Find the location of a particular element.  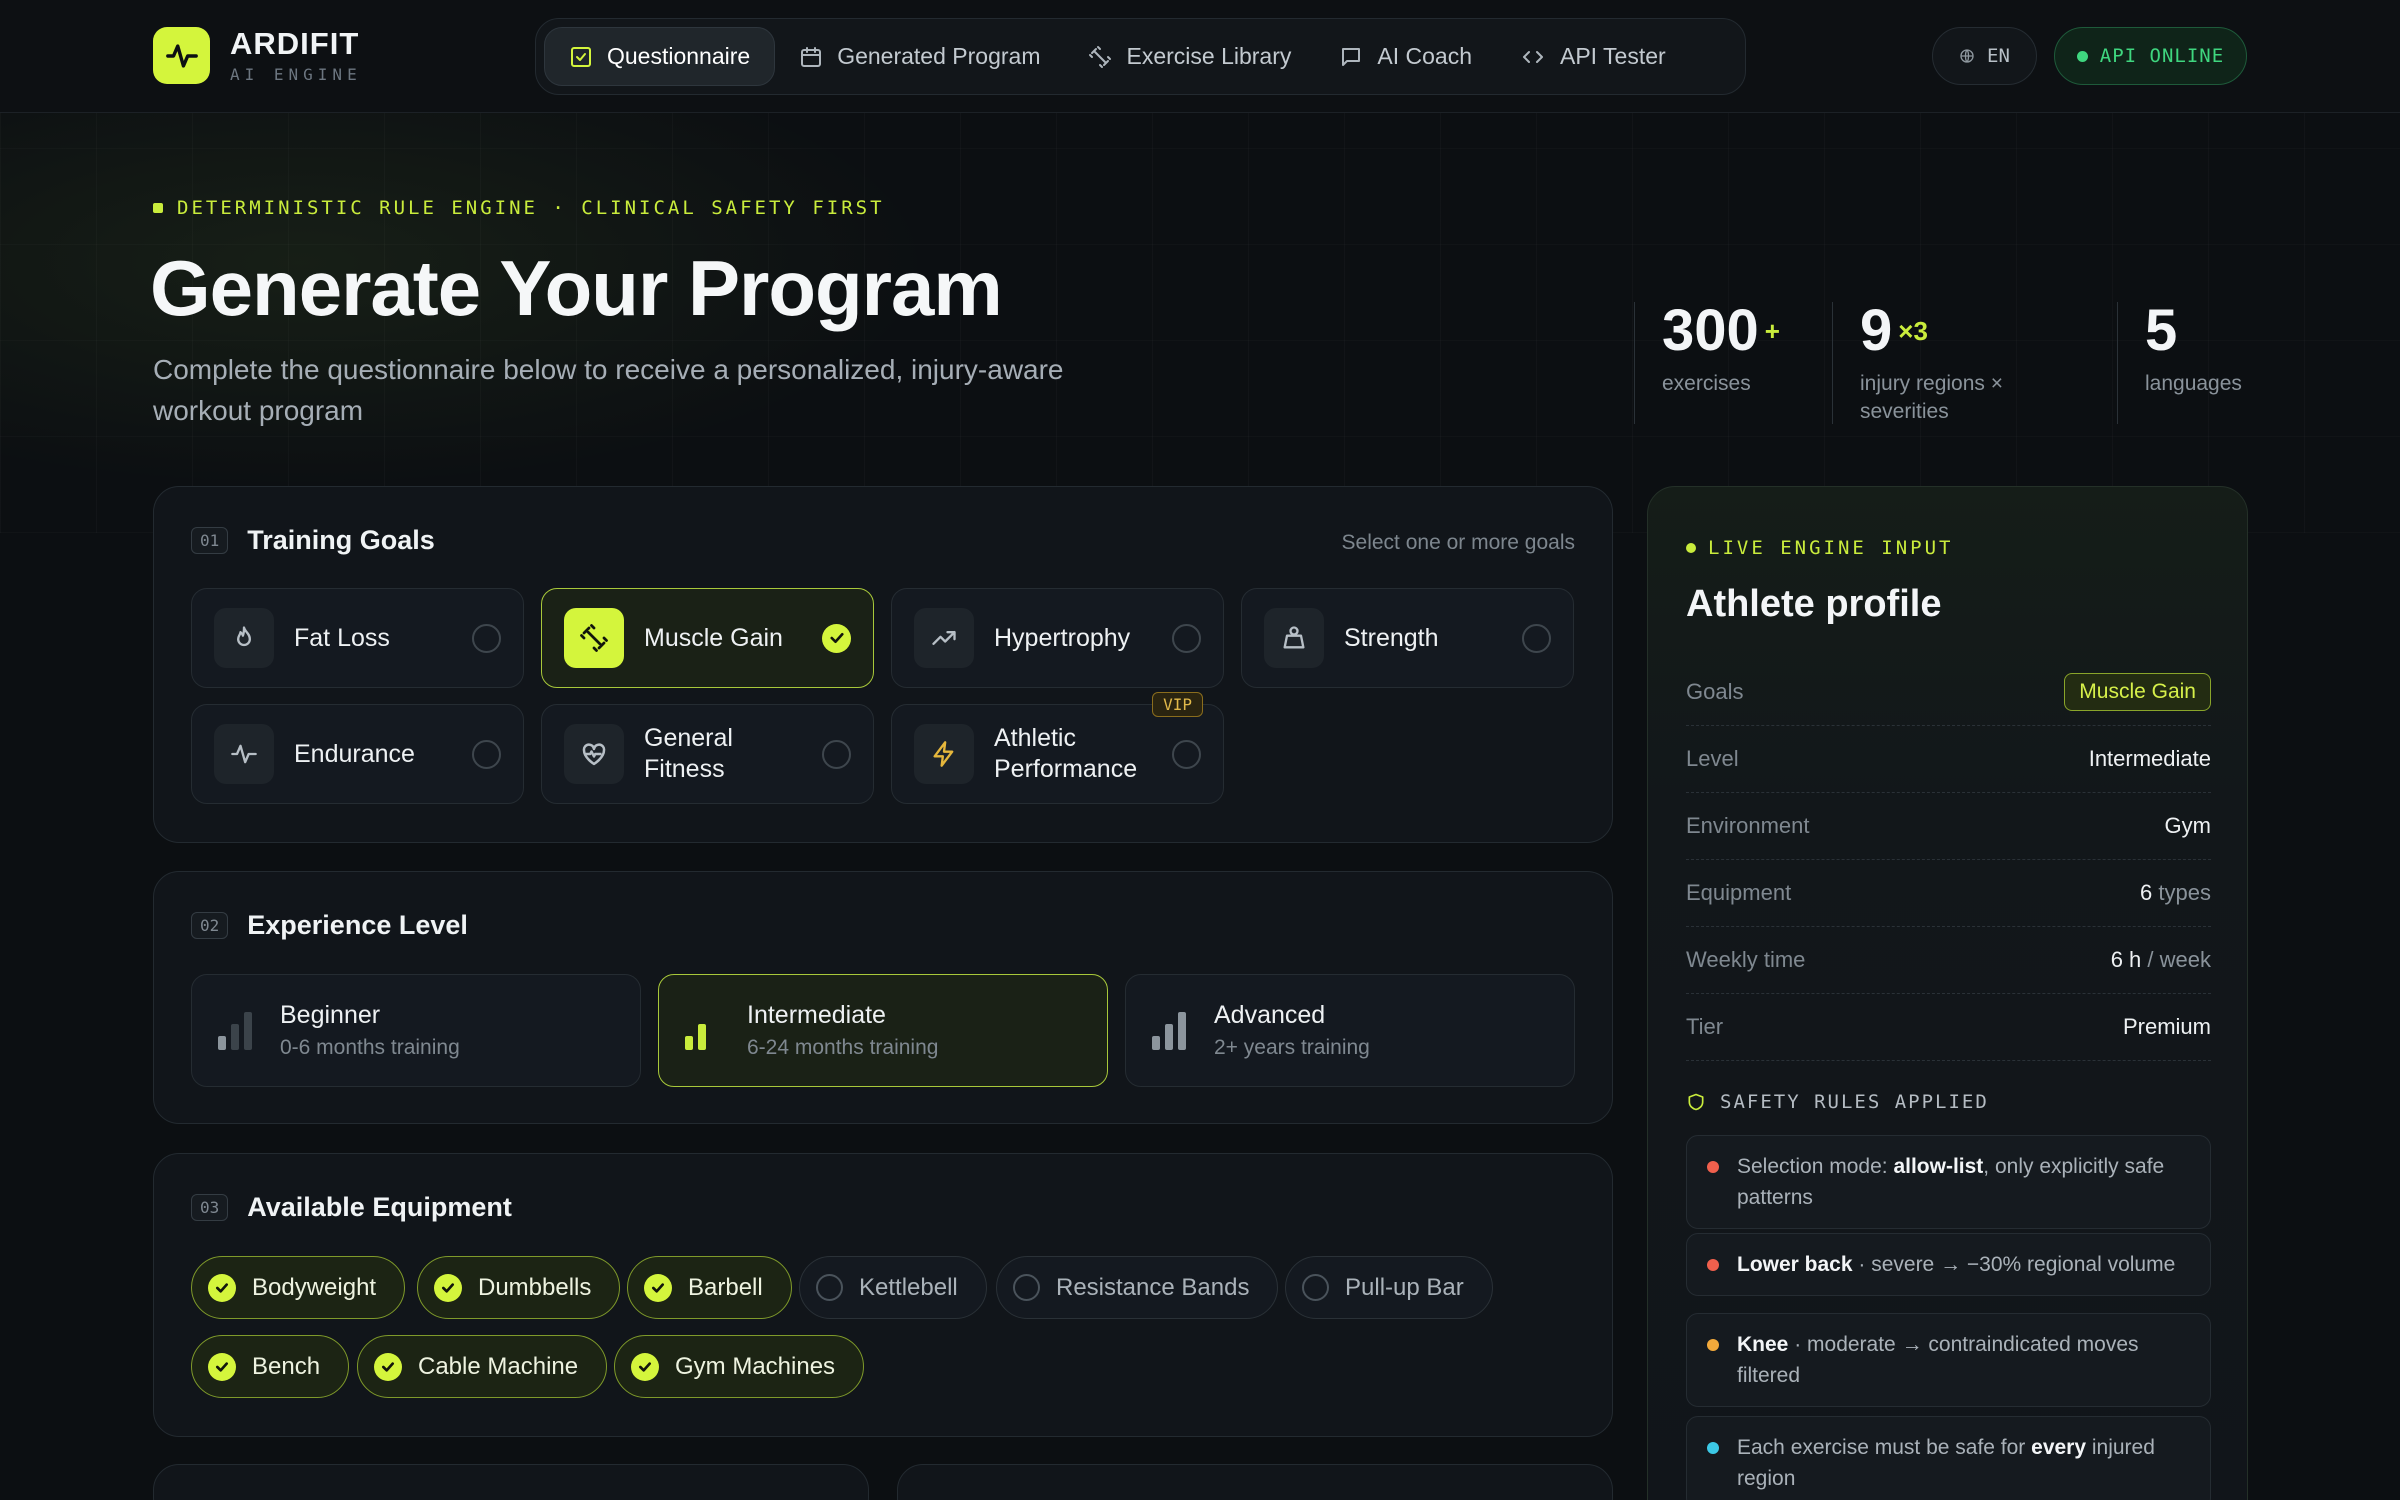

rule-emphasis: Knee is located at coordinates (1763, 1344).